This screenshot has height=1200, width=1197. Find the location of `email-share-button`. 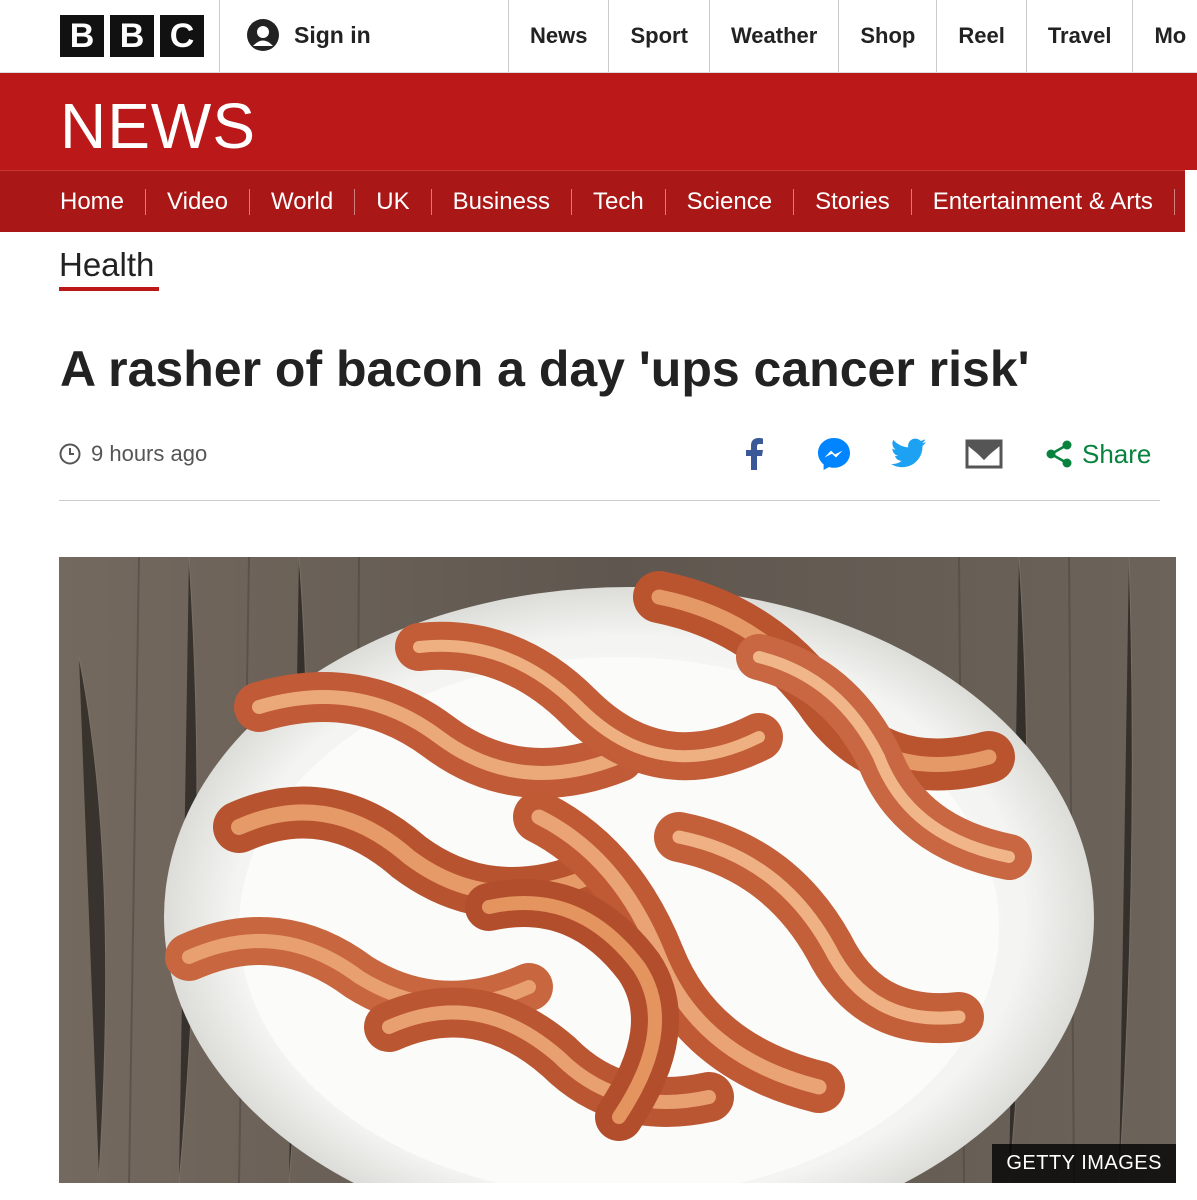

email-share-button is located at coordinates (984, 454).